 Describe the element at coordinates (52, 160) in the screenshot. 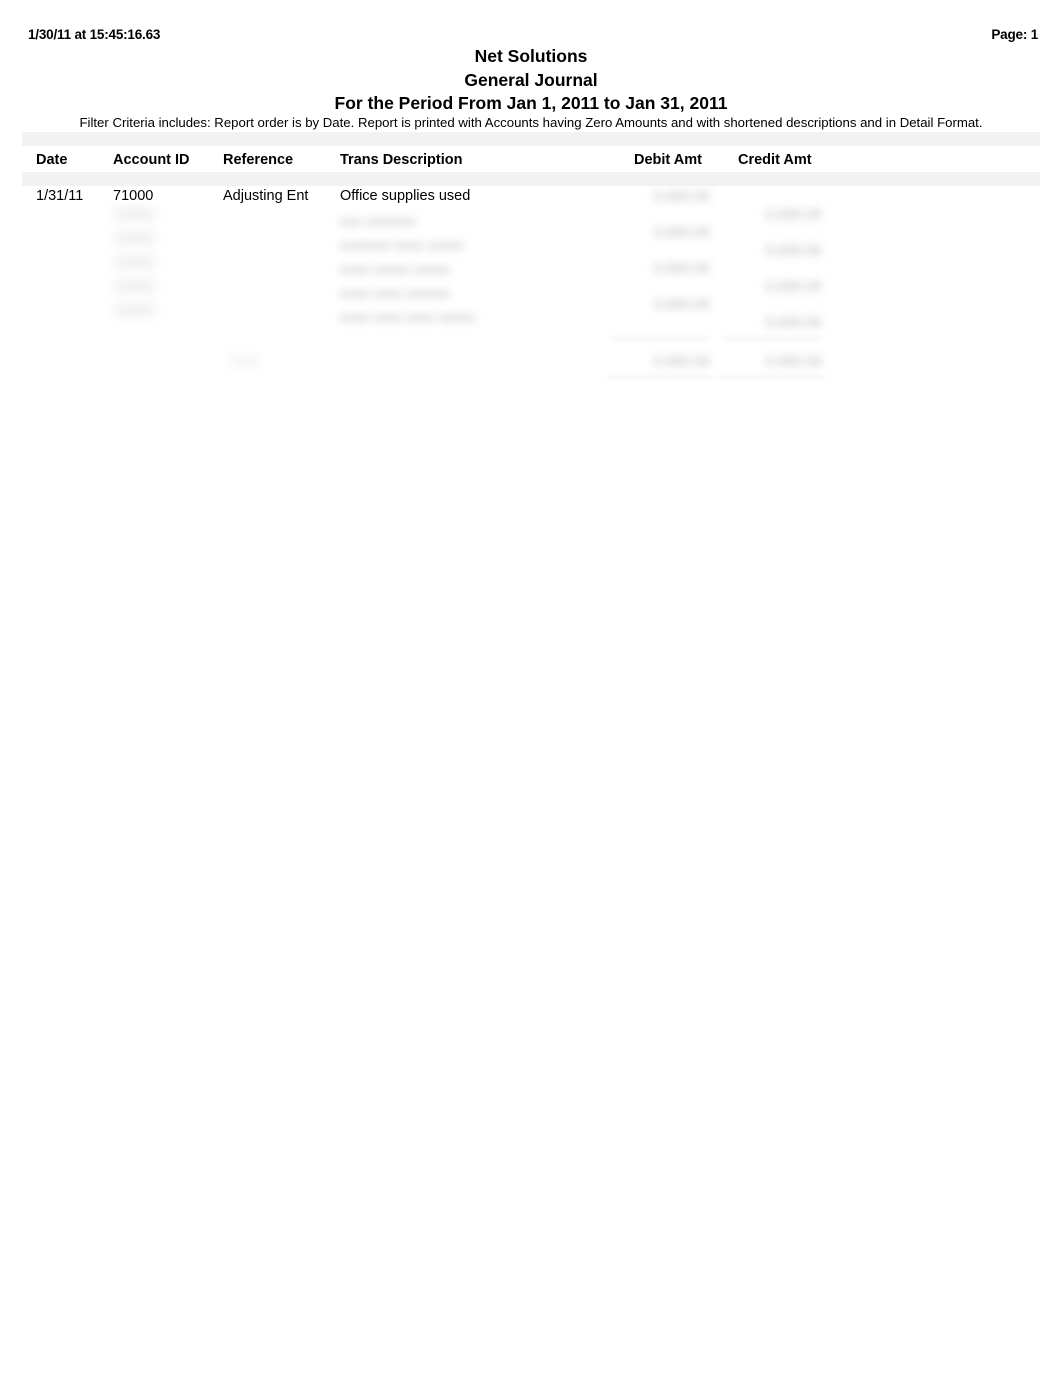

I see `column-header-date: Date` at that location.